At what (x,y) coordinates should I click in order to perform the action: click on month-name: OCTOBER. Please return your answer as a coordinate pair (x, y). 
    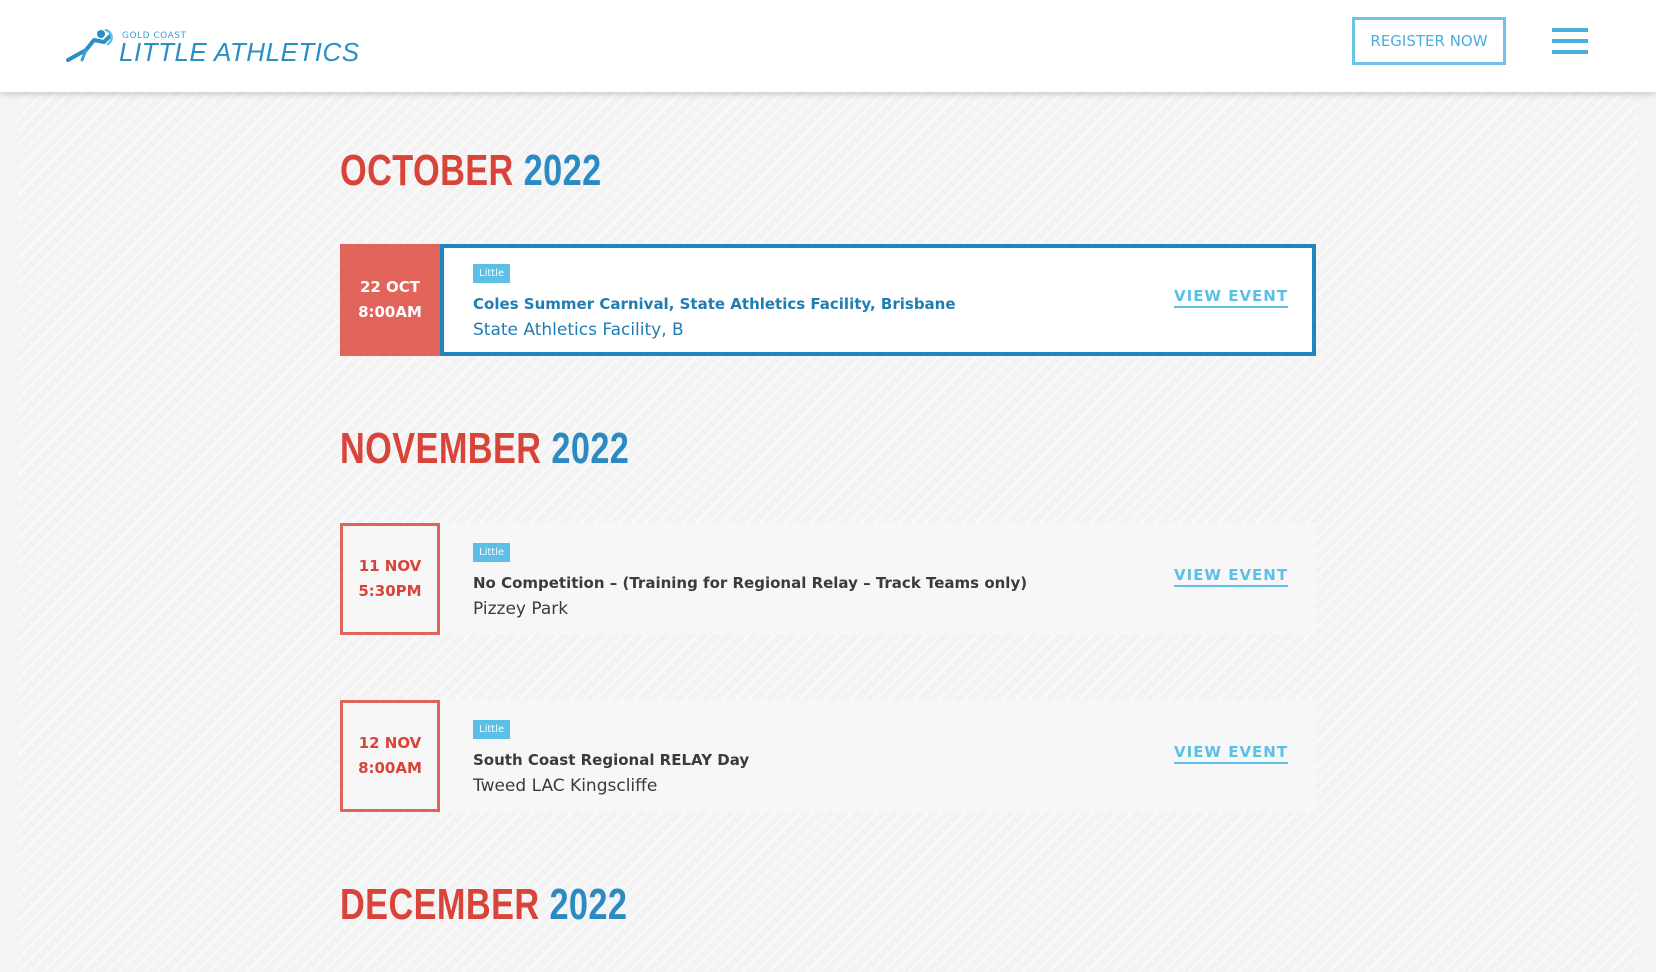
    Looking at the image, I should click on (427, 170).